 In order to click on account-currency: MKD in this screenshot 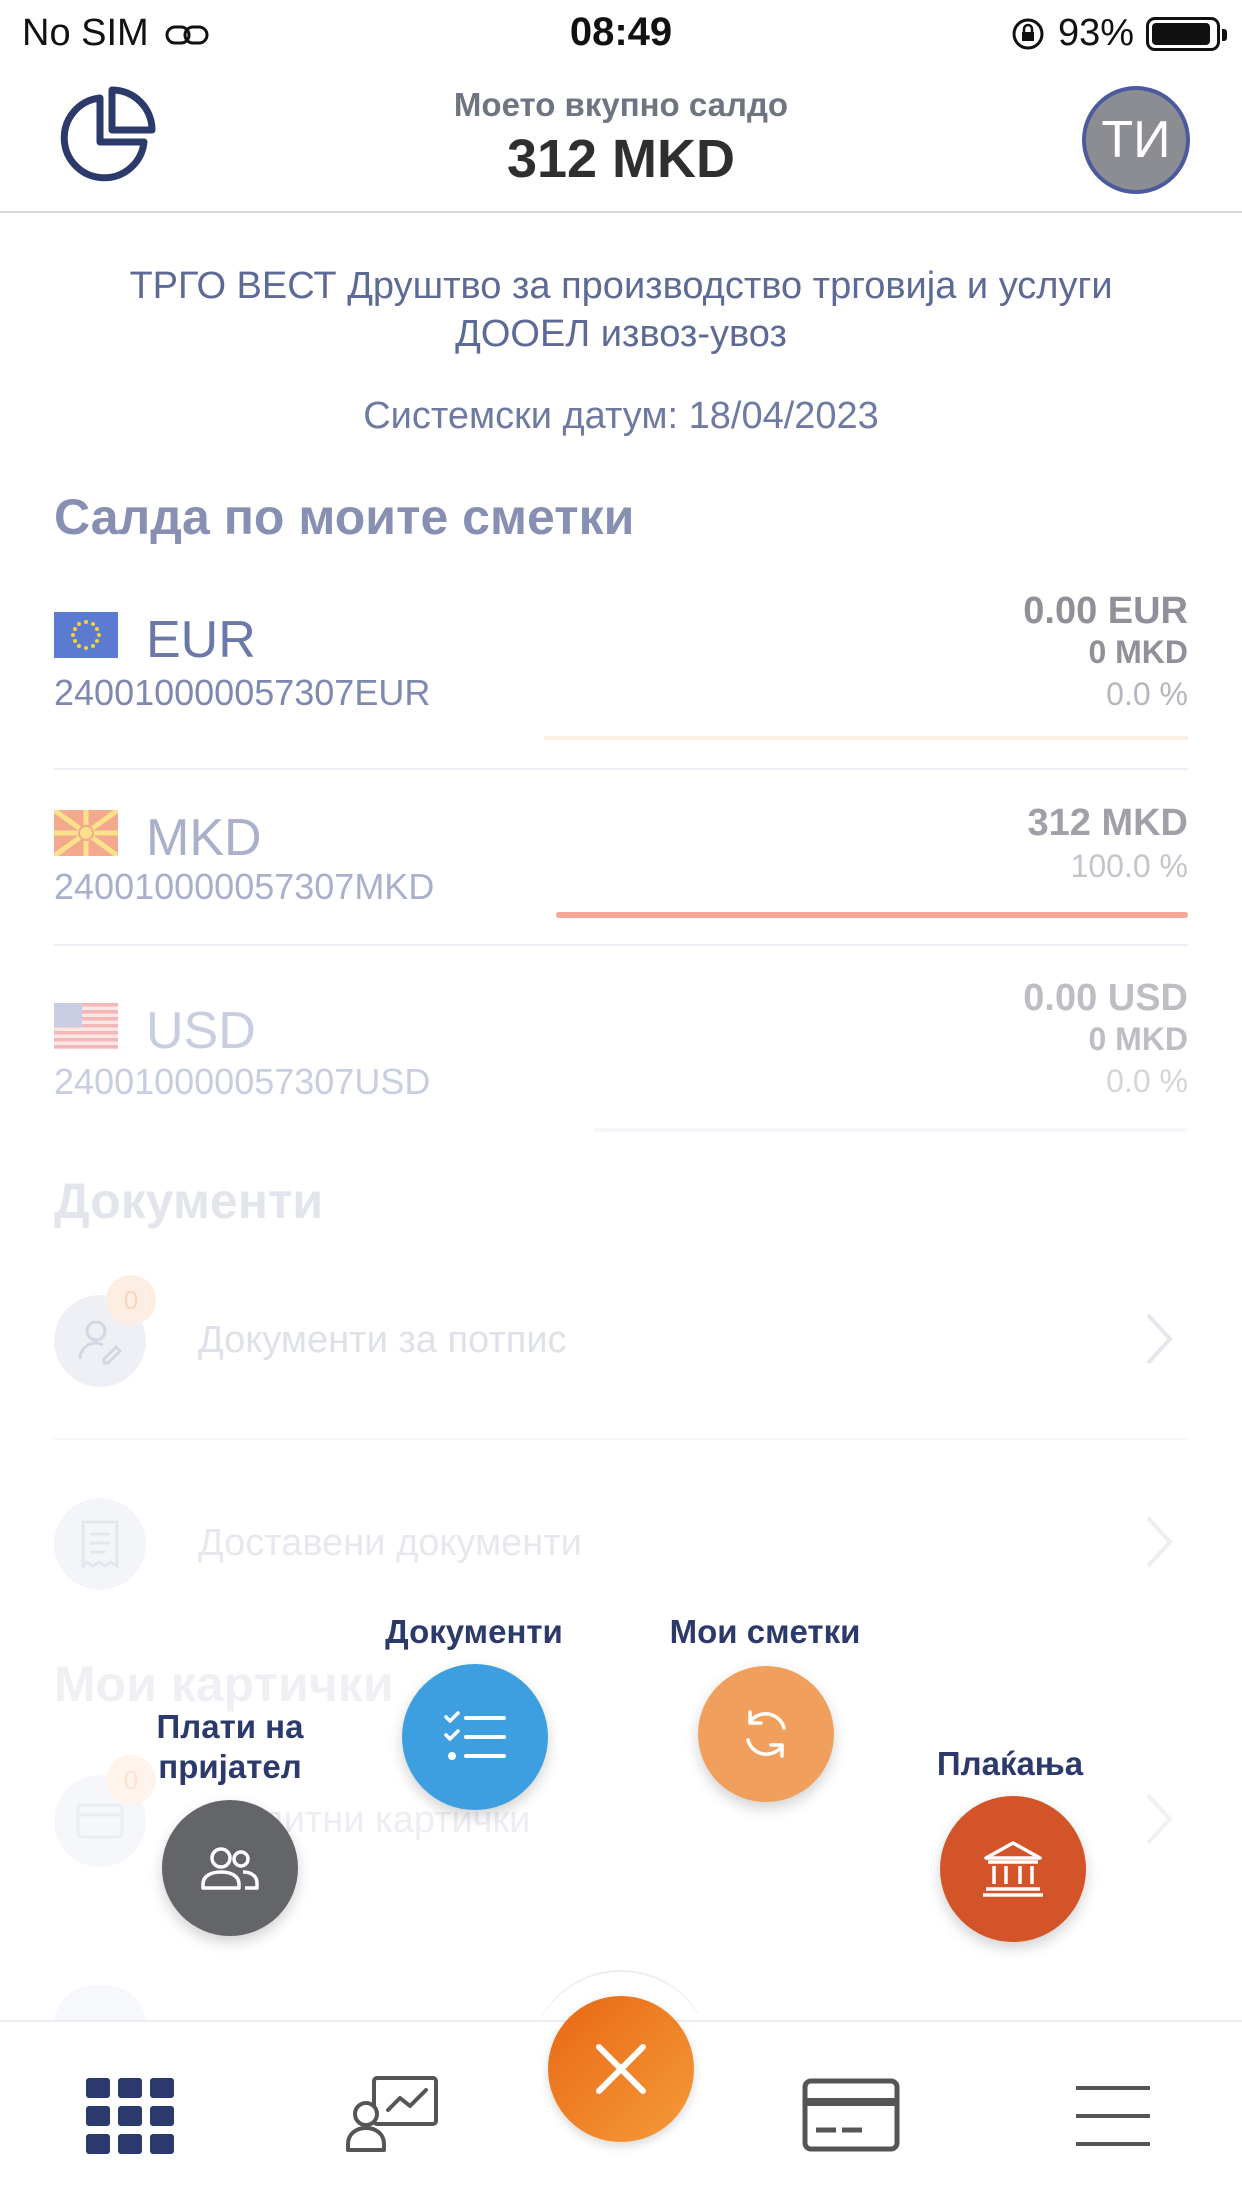, I will do `click(204, 838)`.